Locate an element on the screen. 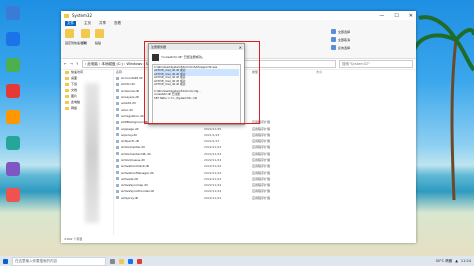 The height and width of the screenshot is (266, 474). file-name-cell: AcSpecfc.dll is located at coordinates (160, 141).